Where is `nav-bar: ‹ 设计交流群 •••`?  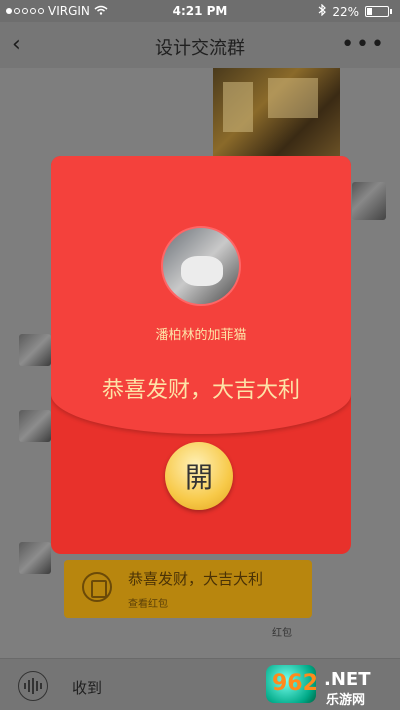
nav-bar: ‹ 设计交流群 ••• is located at coordinates (200, 45).